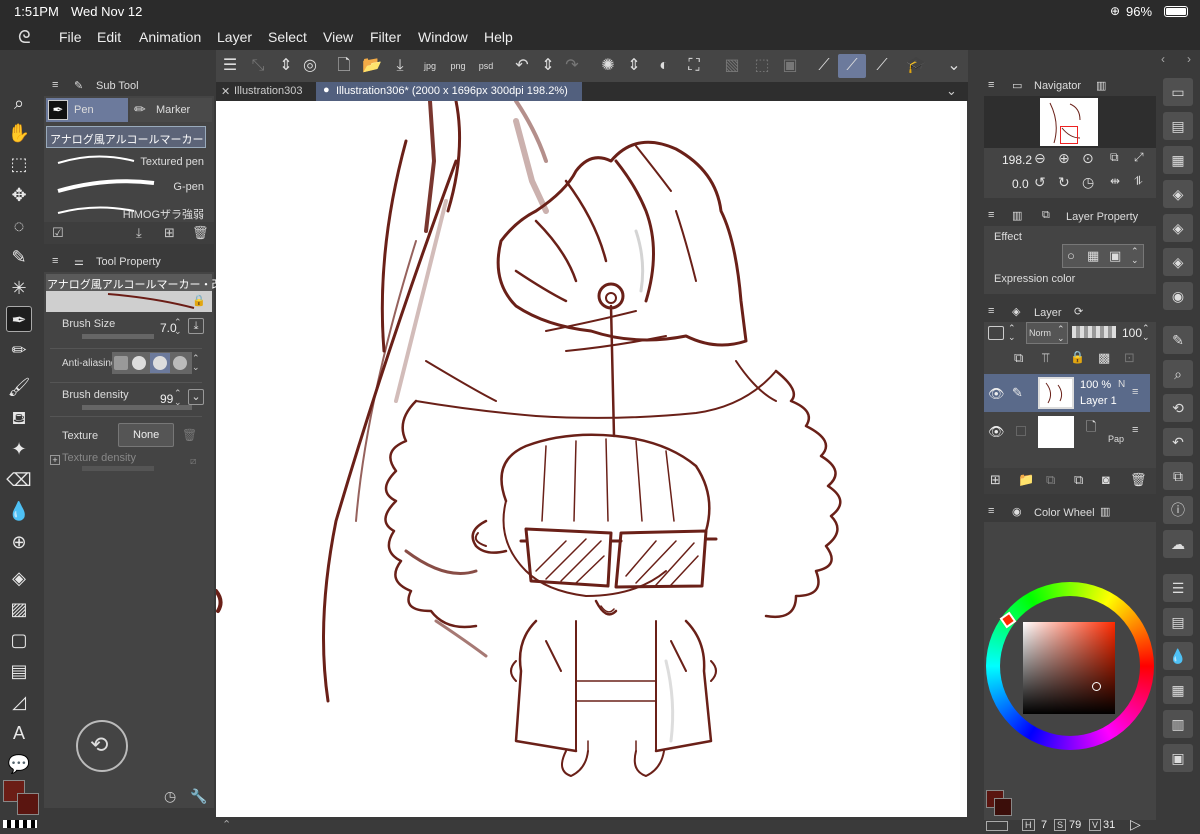  I want to click on texture-density-reset-icon: ⧄, so click(193, 461).